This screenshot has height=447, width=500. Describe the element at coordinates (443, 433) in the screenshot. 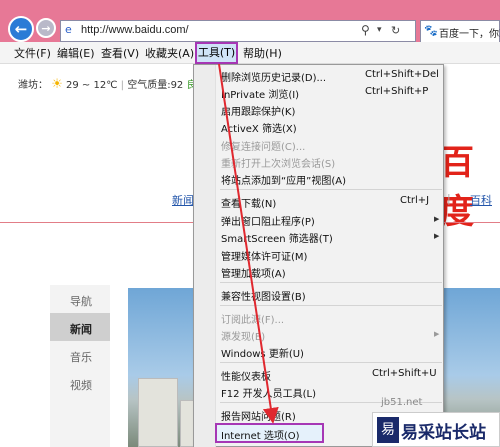

I see `watermark-text: 易采站长站` at that location.